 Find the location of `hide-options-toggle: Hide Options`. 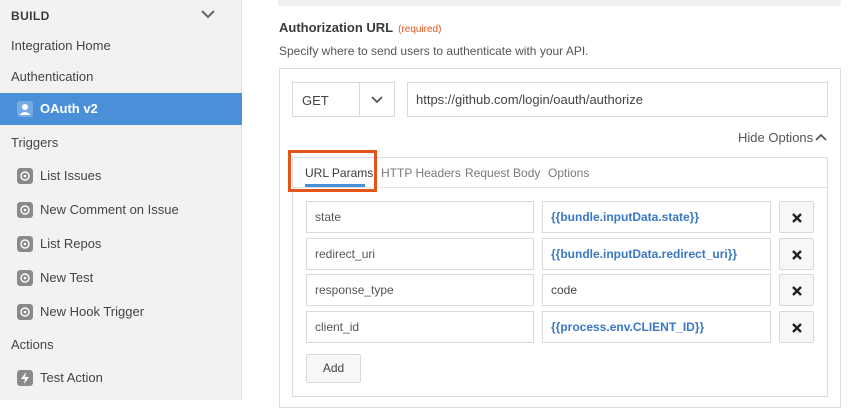

hide-options-toggle: Hide Options is located at coordinates (775, 137).